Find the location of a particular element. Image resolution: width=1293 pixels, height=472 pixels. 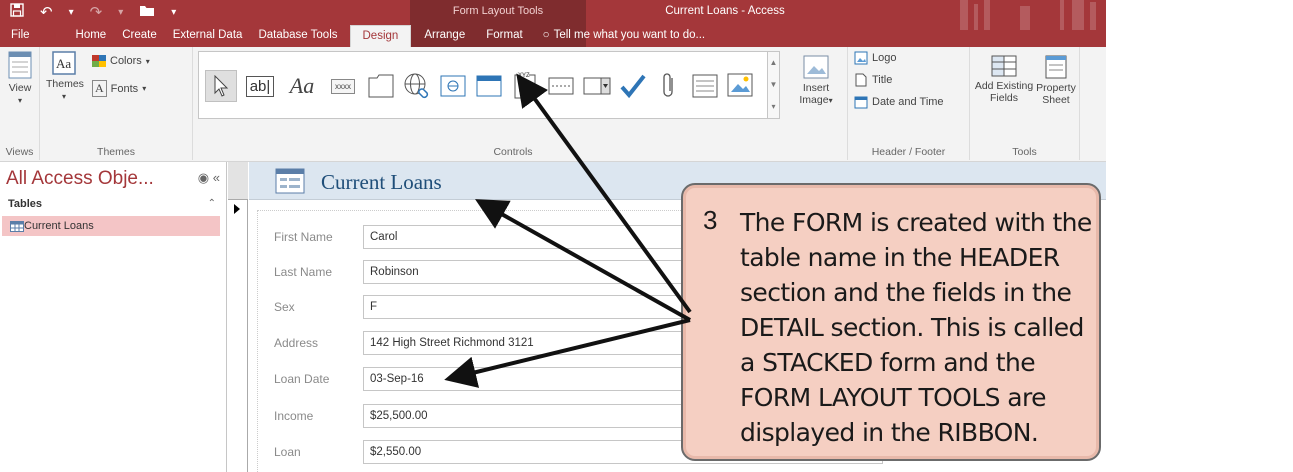

lightbulb-icon: ○ is located at coordinates (546, 35).